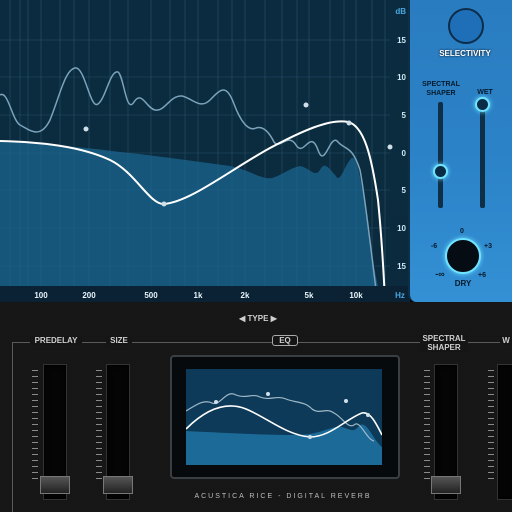  I want to click on hz-scale-label: 10k, so click(356, 295).